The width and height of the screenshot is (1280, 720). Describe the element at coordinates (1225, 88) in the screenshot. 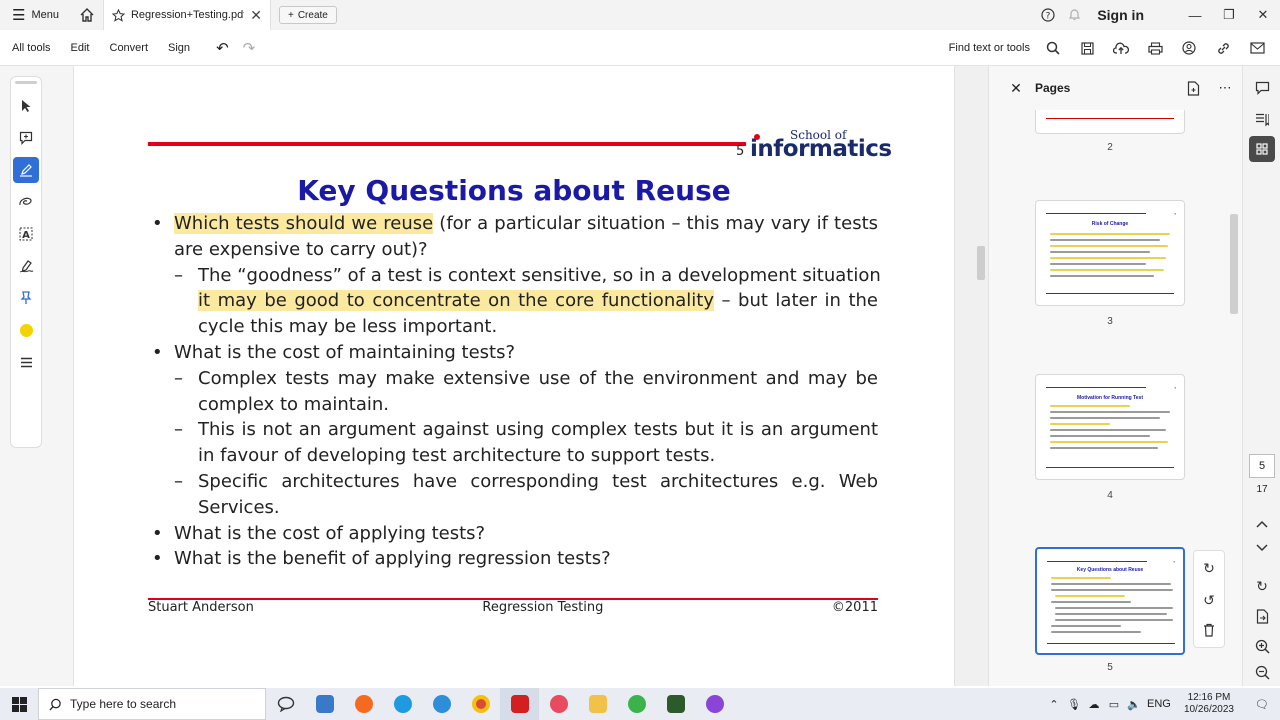

I see `more-options-icon: ⋯` at that location.